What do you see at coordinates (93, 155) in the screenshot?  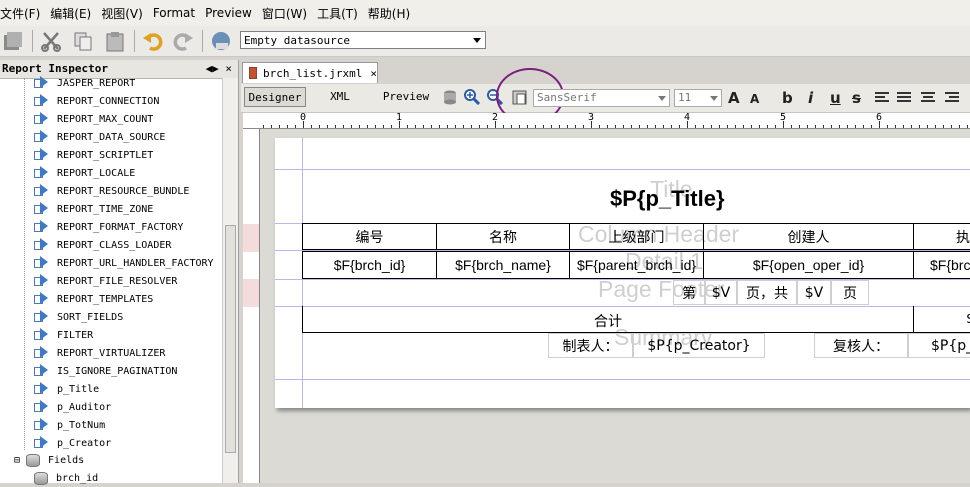 I see `tree-item-parameter: REPORT_SCRIPTLET` at bounding box center [93, 155].